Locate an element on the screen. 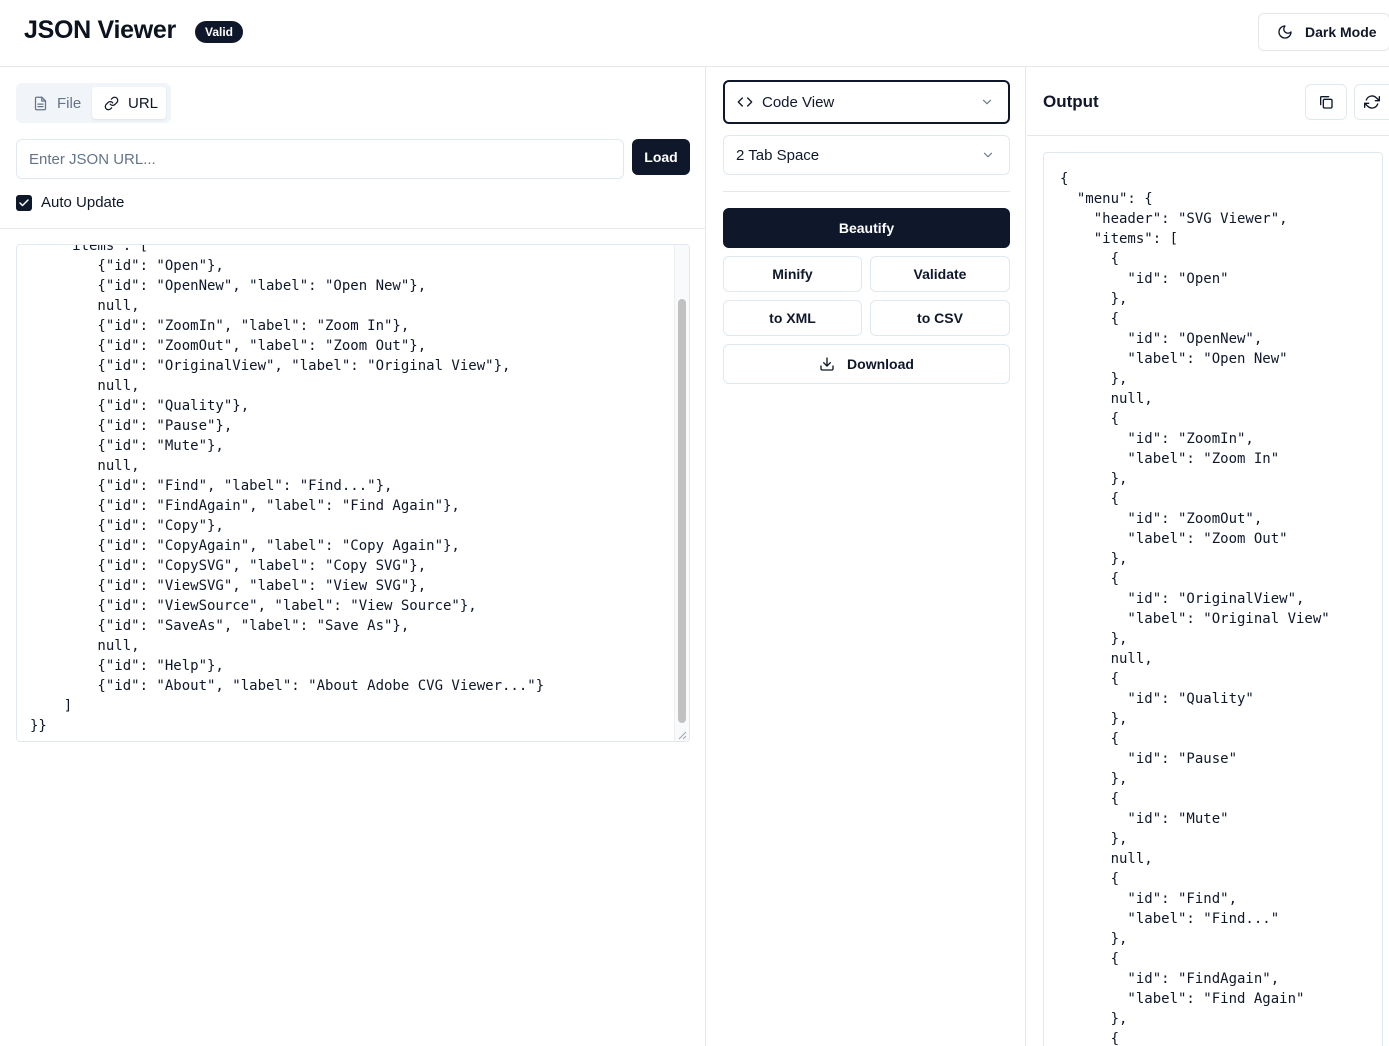  moon-icon is located at coordinates (1285, 32).